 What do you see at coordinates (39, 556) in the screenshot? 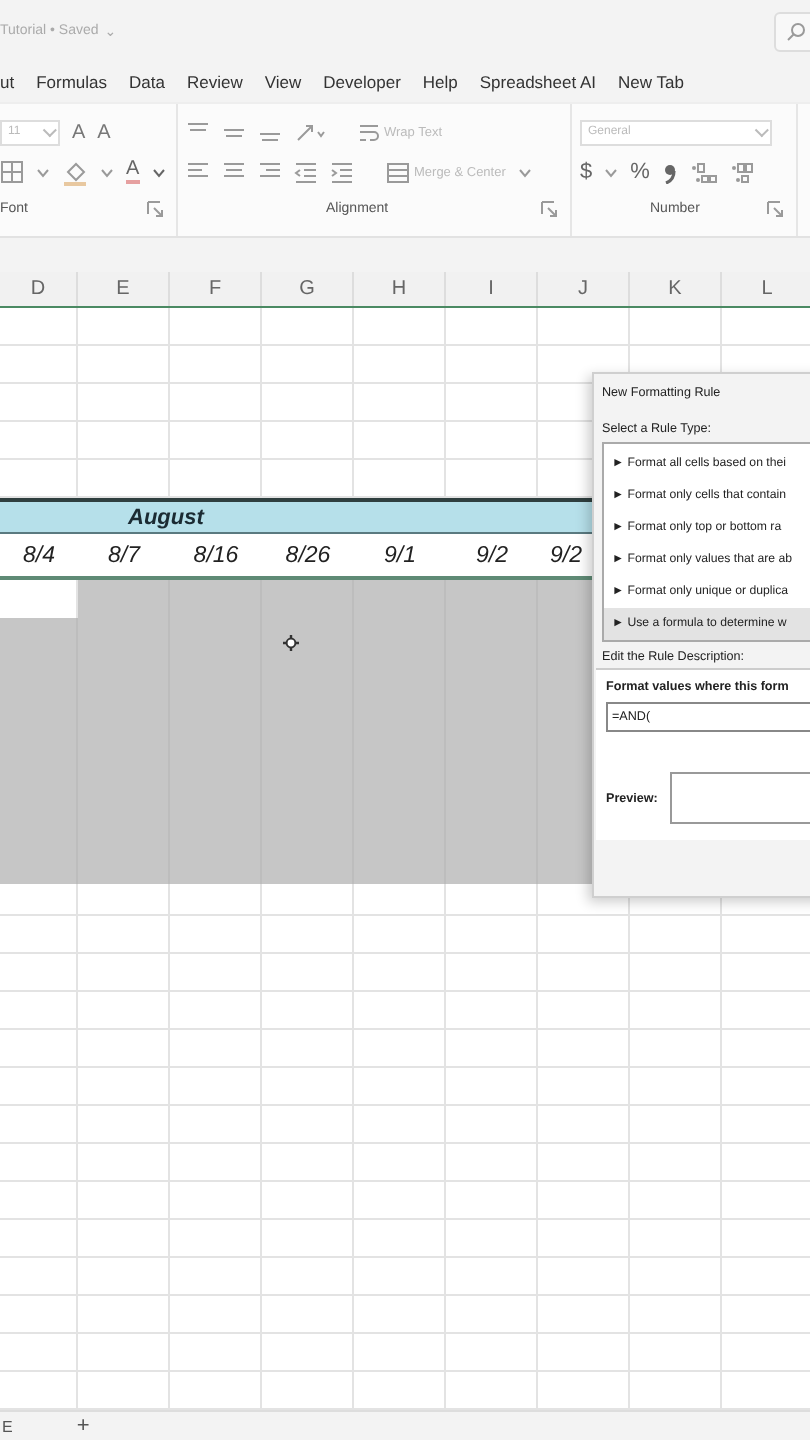
I see `table-cell-text: 8/4` at bounding box center [39, 556].